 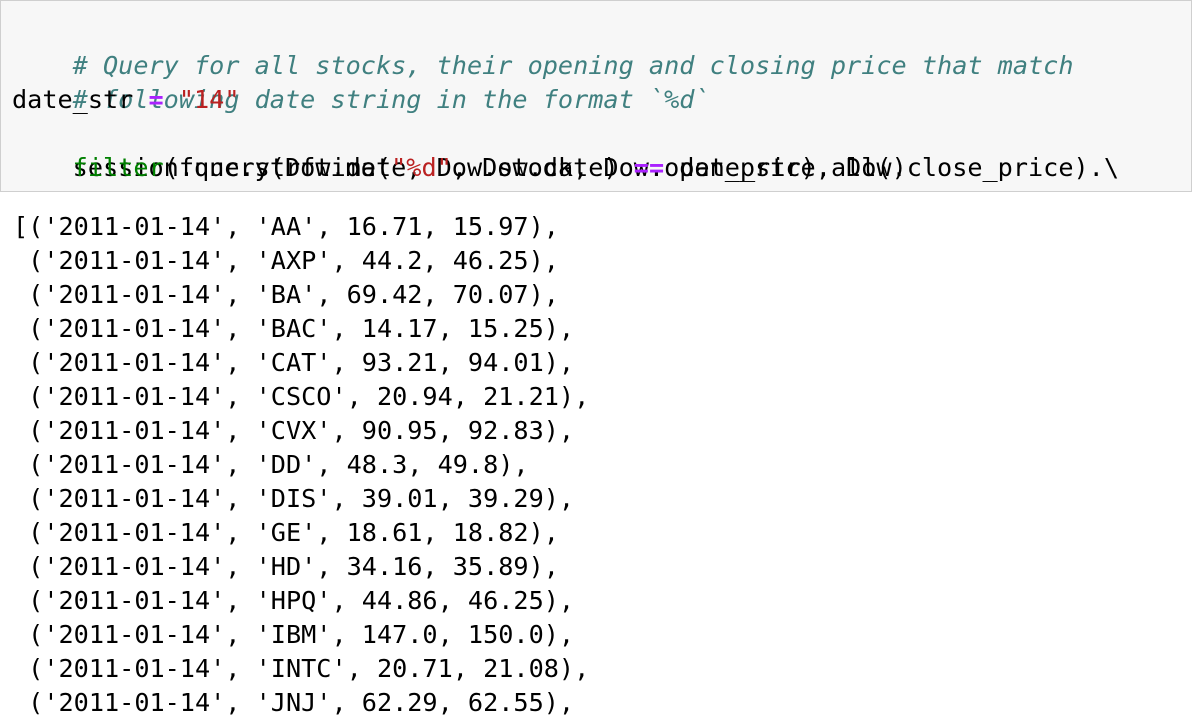 What do you see at coordinates (294, 328) in the screenshot?
I see `output-row: ('2011-01-14', 'BAC', 14.17, 15.25),` at bounding box center [294, 328].